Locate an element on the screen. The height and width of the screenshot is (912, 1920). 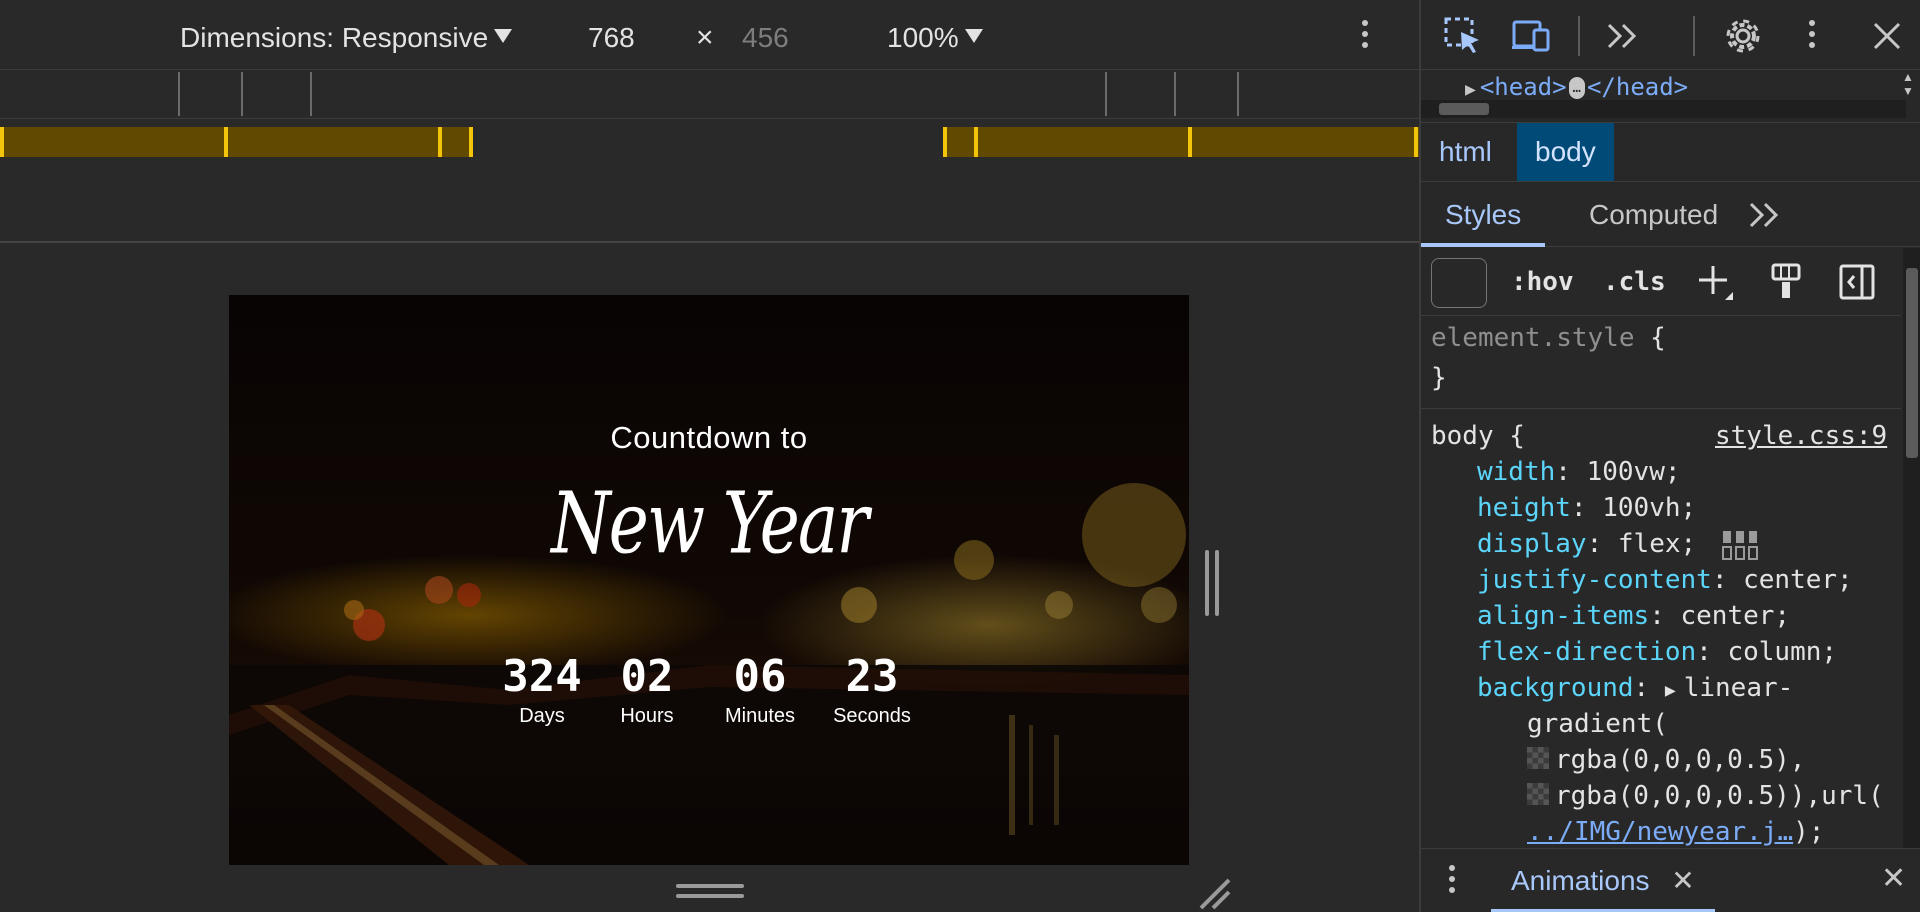
new-style-rule-plus-icon is located at coordinates (1715, 282).